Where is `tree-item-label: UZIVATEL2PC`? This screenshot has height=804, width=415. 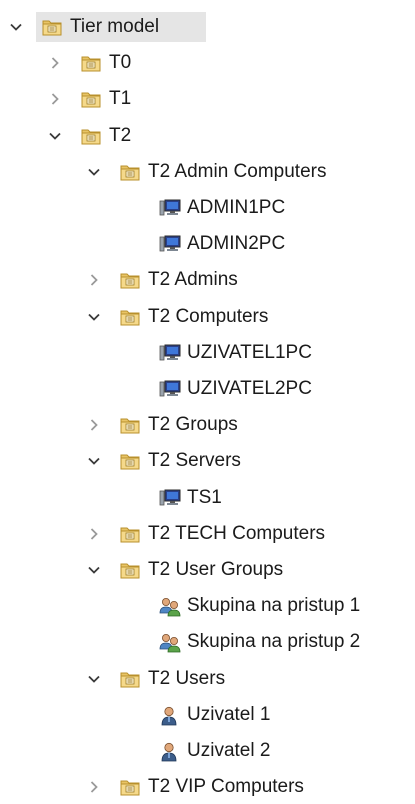 tree-item-label: UZIVATEL2PC is located at coordinates (249, 388).